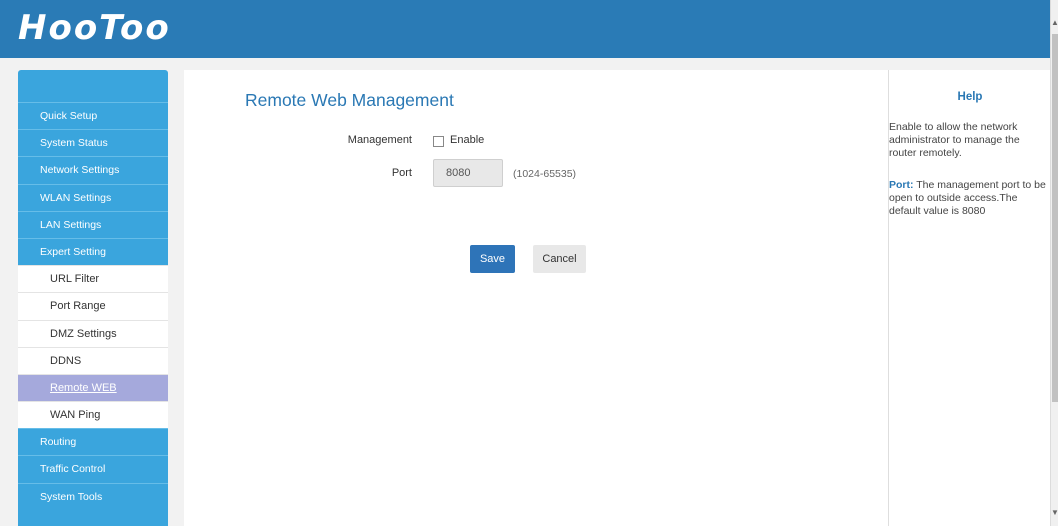 The width and height of the screenshot is (1058, 526). I want to click on sidebar-item-quick-setup: Quick Setup, so click(93, 115).